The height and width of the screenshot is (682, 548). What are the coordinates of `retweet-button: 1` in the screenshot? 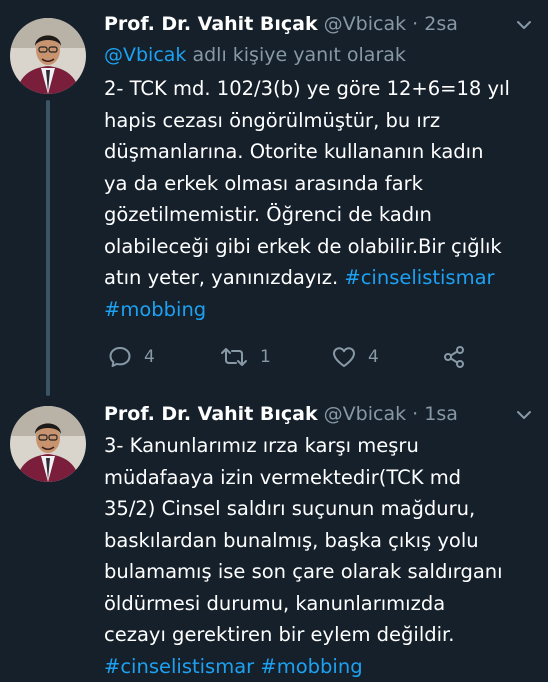 It's located at (245, 357).